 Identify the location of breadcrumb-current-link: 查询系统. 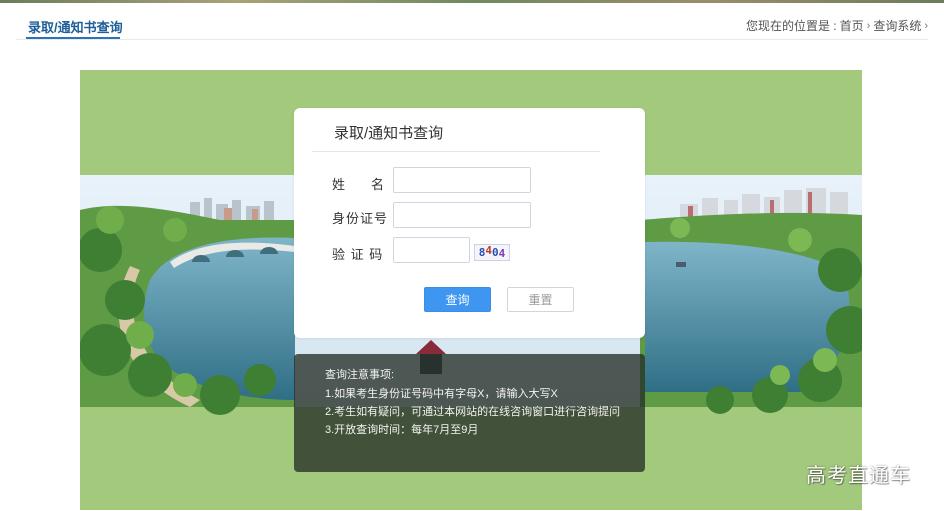
(897, 25).